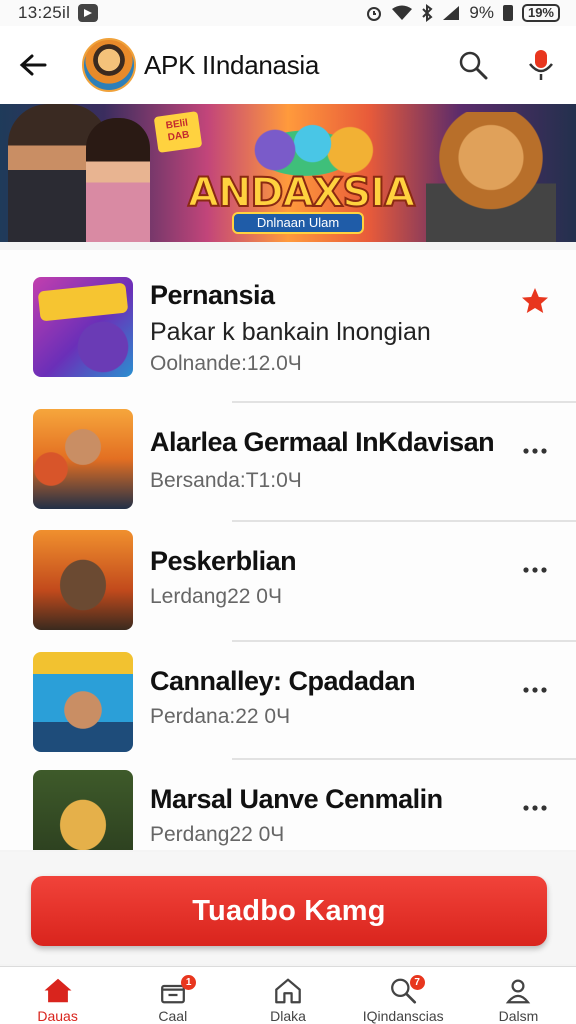  Describe the element at coordinates (518, 1016) in the screenshot. I see `nav-label: Dalsm` at that location.